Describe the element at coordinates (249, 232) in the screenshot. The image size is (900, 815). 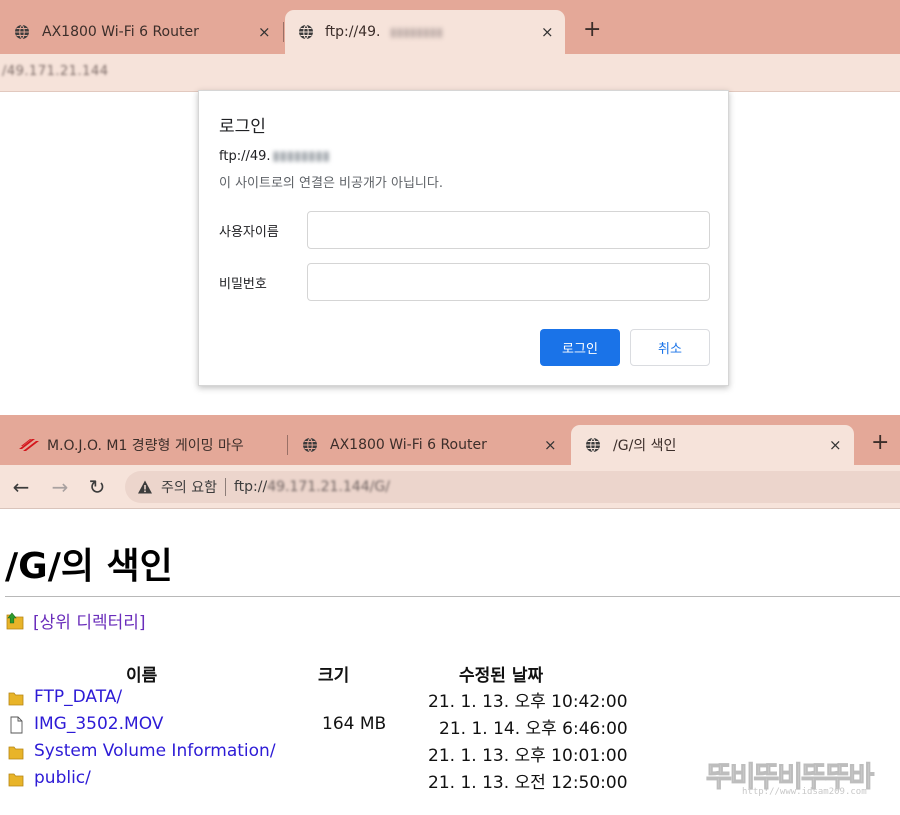
I see `username-label: 사용자이름` at that location.